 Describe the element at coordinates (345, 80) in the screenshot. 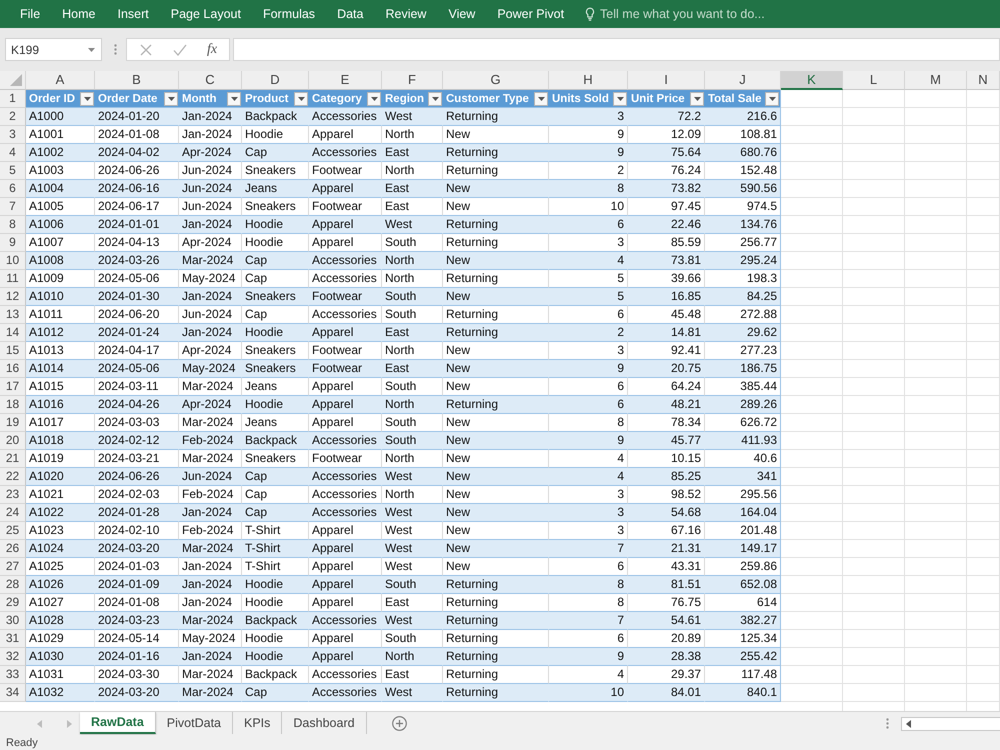

I see `column-header: E` at that location.